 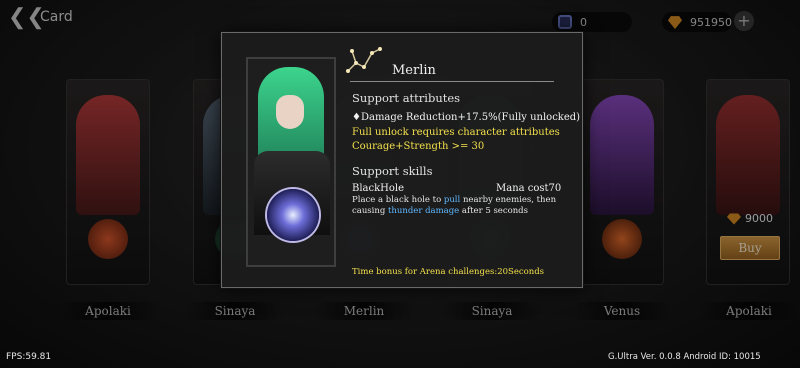 I want to click on attribute-line: ♦Damage Reduction+17.5%(Fully unlocked), so click(x=466, y=117).